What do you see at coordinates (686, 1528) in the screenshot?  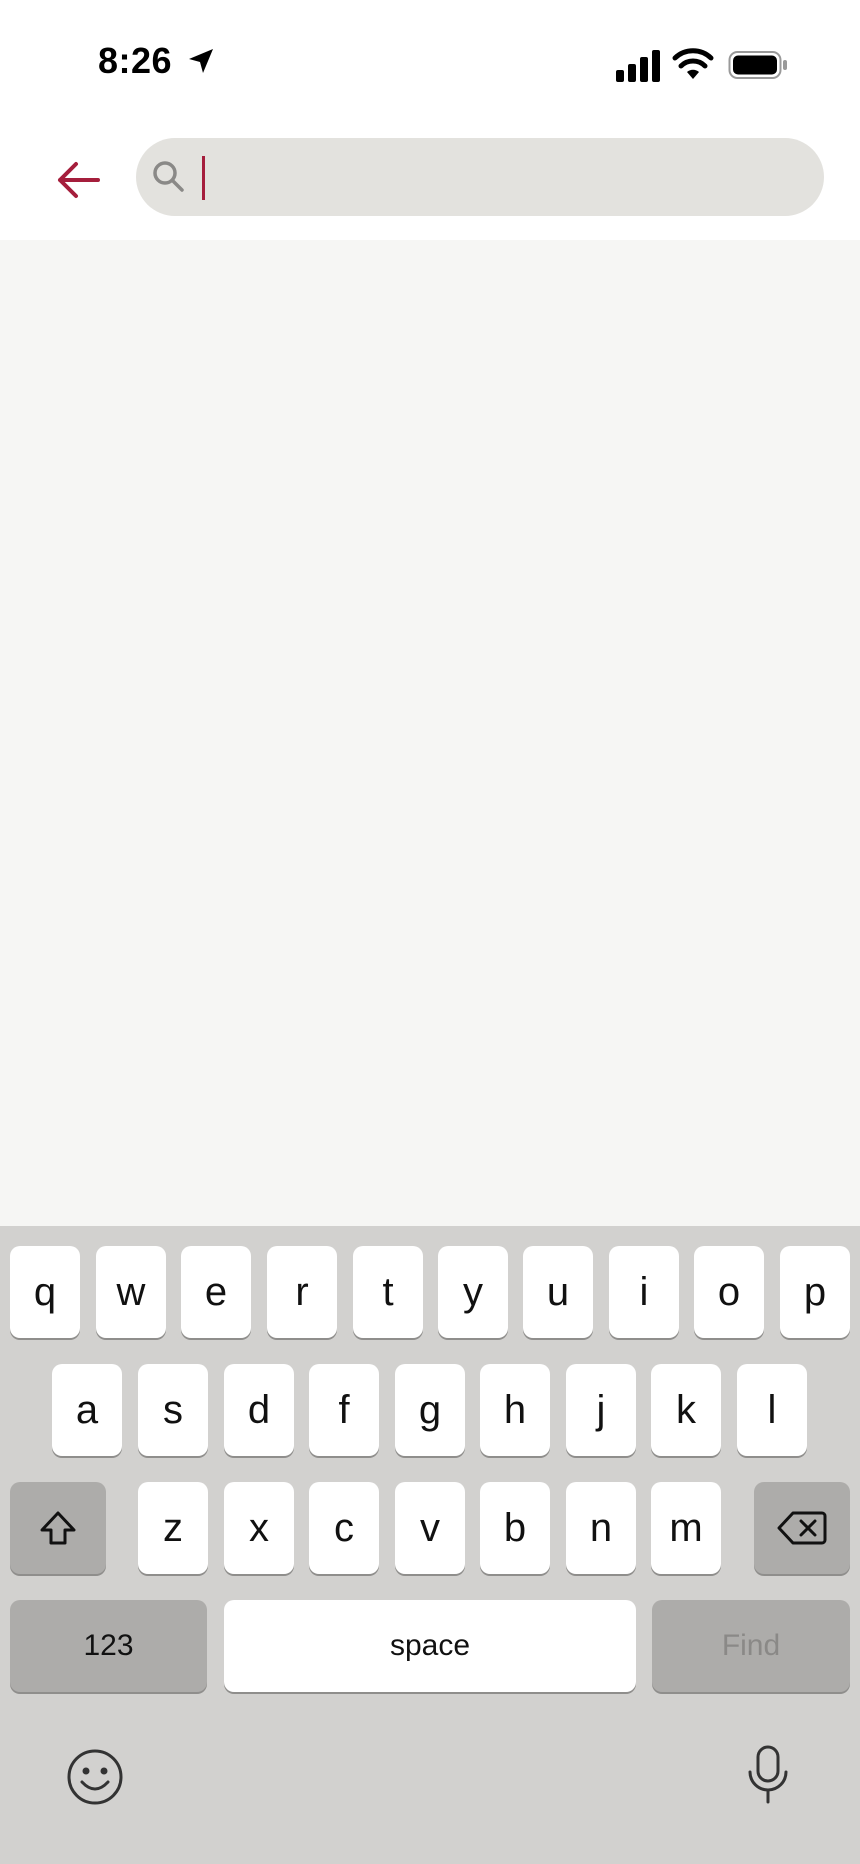 I see `key-m: m` at bounding box center [686, 1528].